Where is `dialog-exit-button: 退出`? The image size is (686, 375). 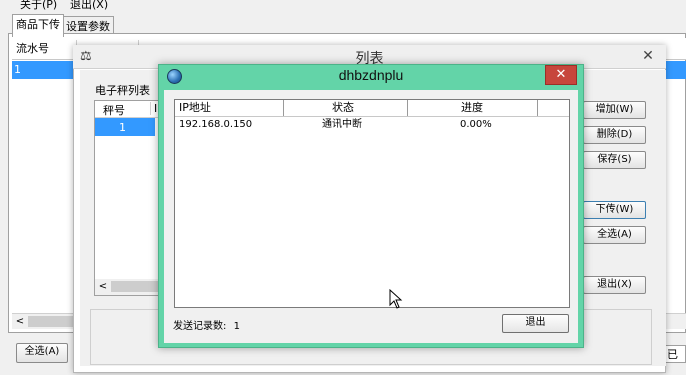
dialog-exit-button: 退出 is located at coordinates (535, 323).